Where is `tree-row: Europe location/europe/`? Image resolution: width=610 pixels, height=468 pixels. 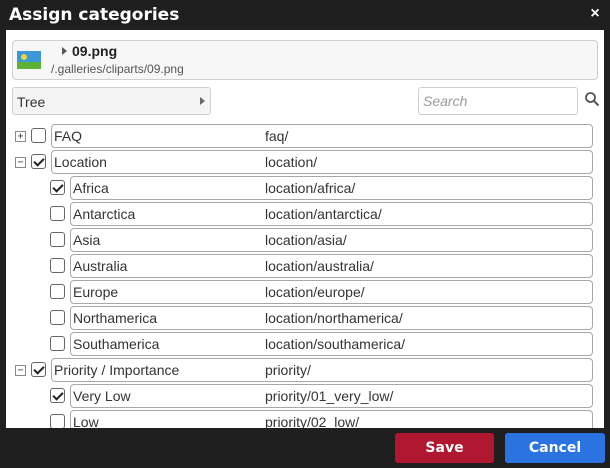 tree-row: Europe location/europe/ is located at coordinates (305, 292).